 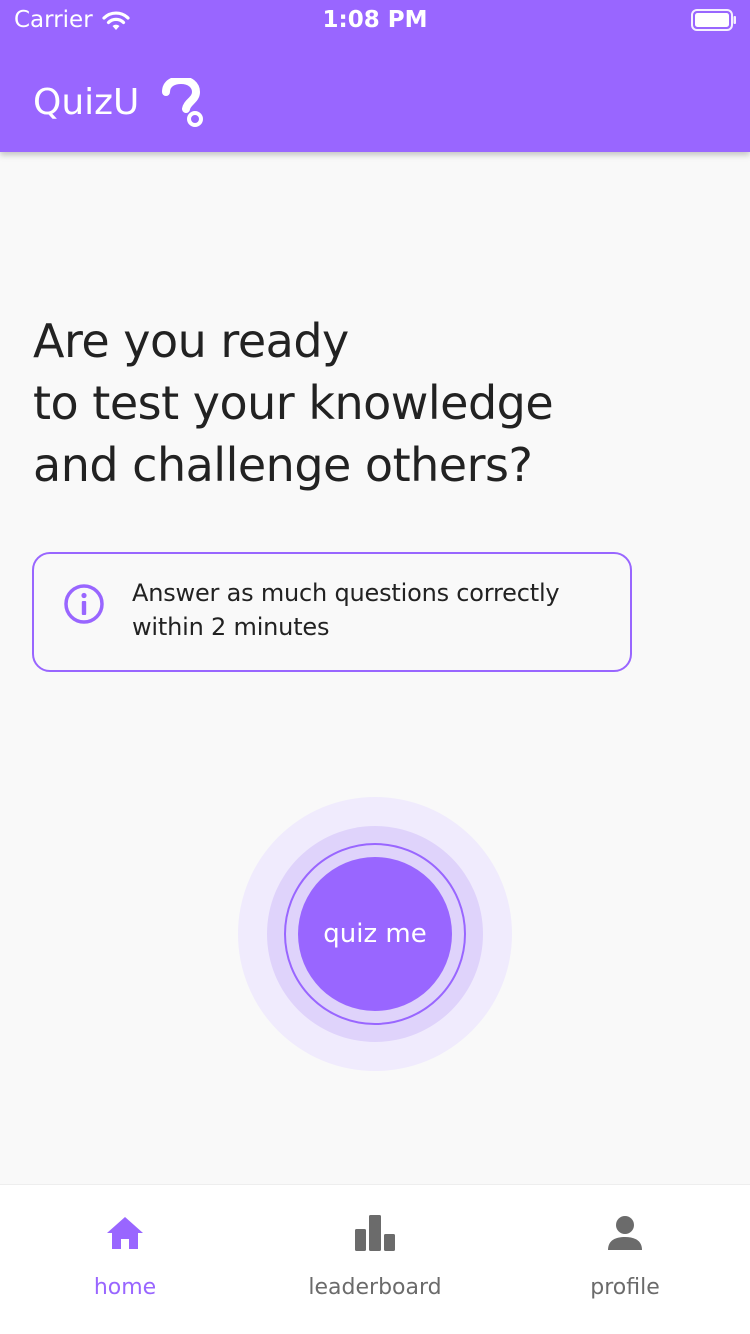 I want to click on status-bar: Carrier 1:08 PM, so click(x=375, y=20).